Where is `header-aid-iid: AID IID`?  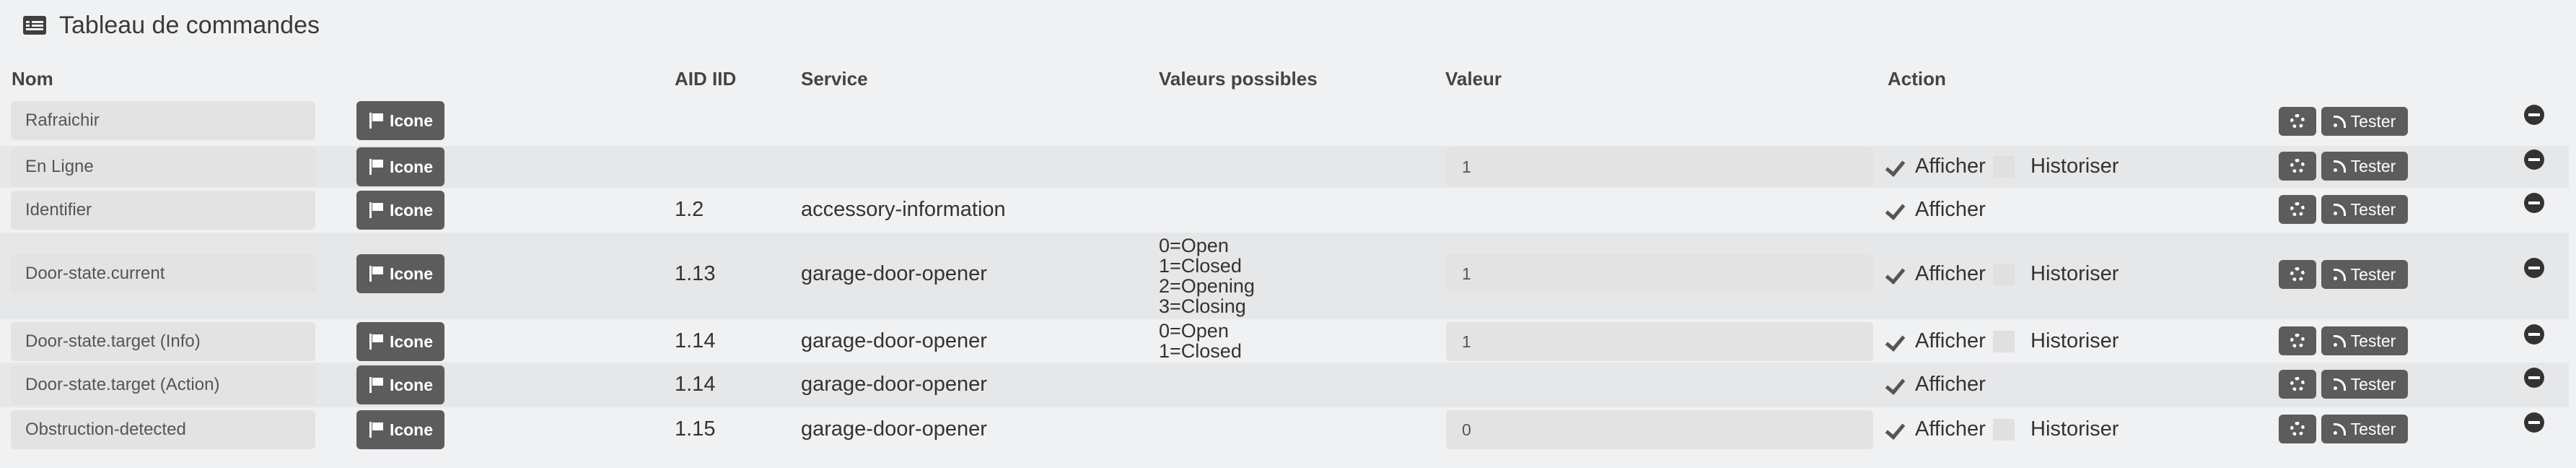 header-aid-iid: AID IID is located at coordinates (706, 78).